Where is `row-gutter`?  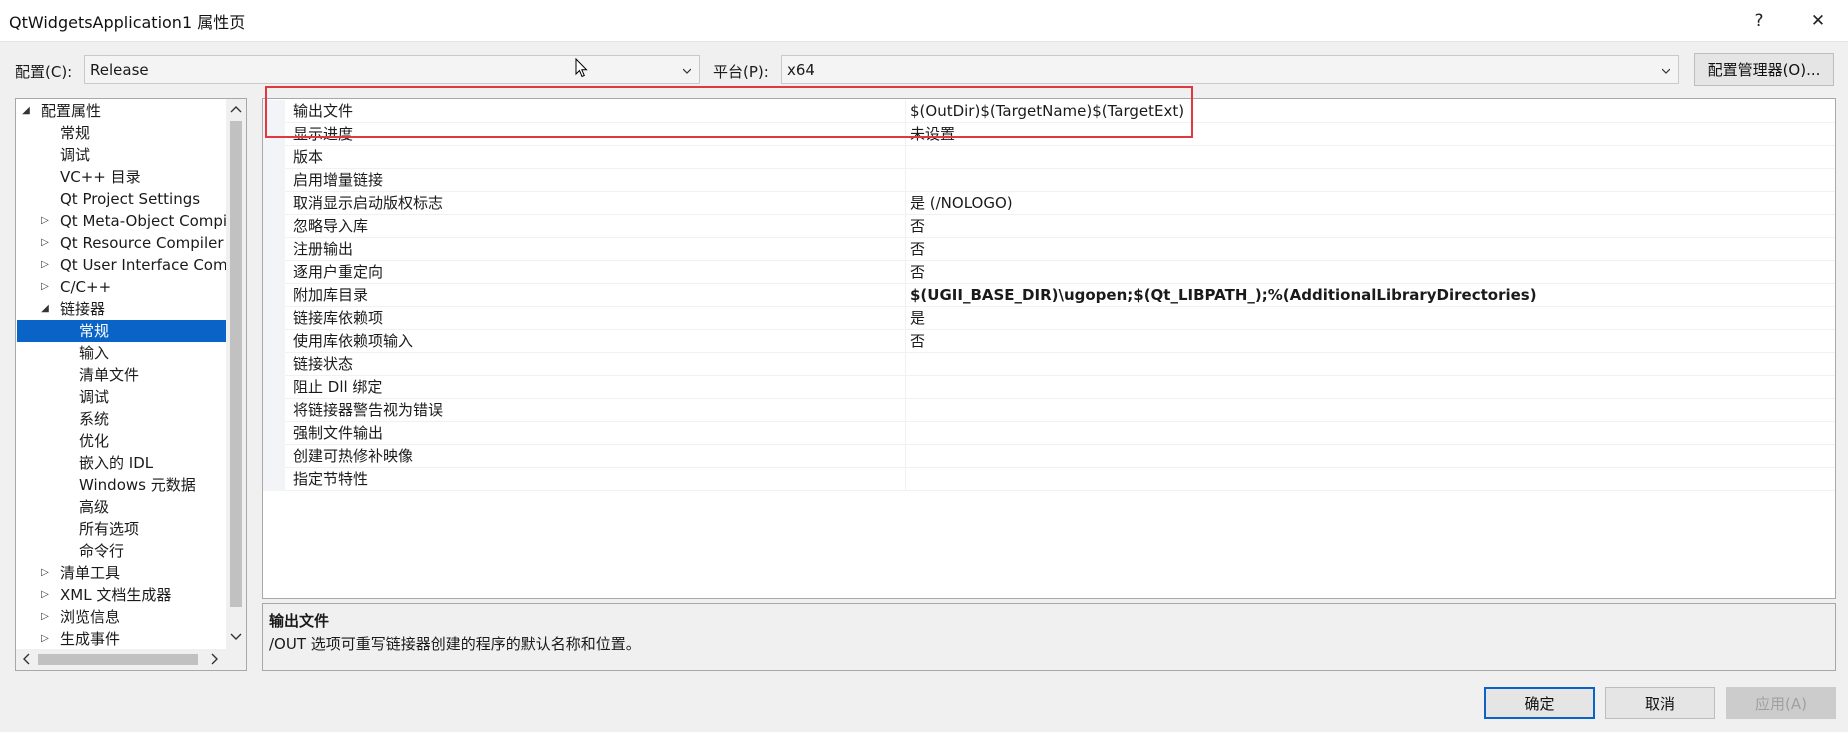 row-gutter is located at coordinates (274, 410).